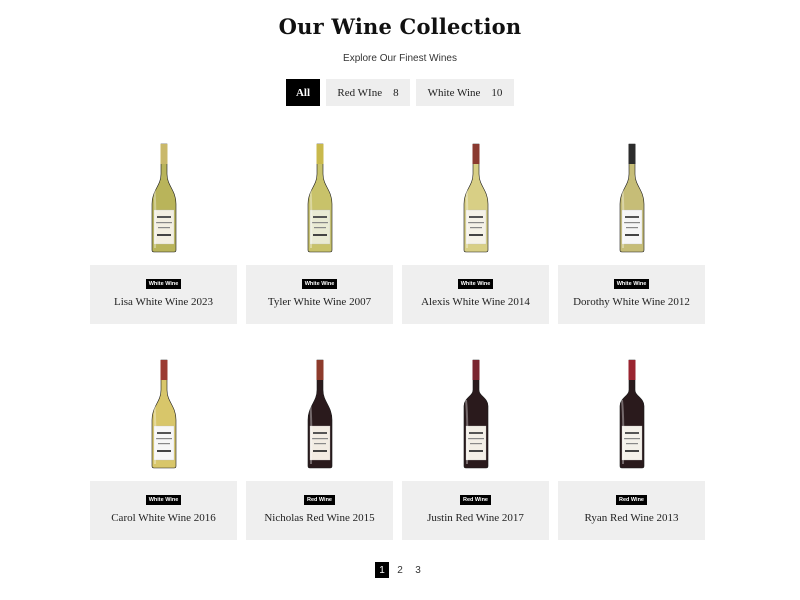 This screenshot has height=600, width=800. I want to click on product-card: White Wine Alexis White Wine 2014, so click(475, 238).